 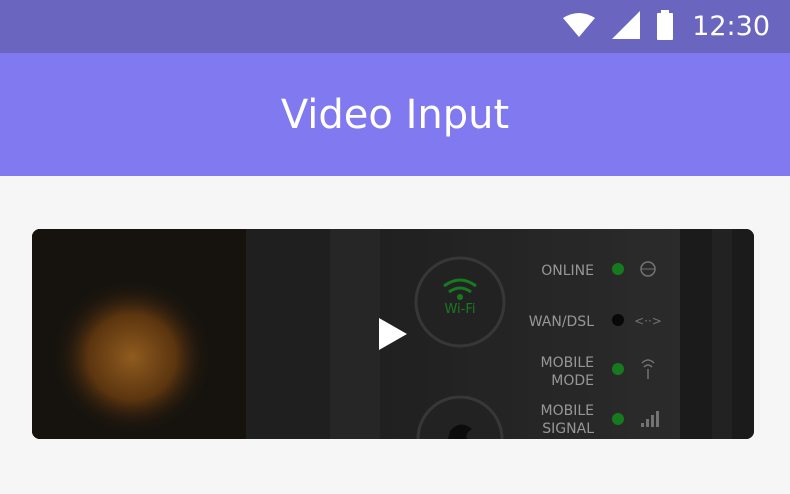 What do you see at coordinates (579, 27) in the screenshot?
I see `wifi-icon` at bounding box center [579, 27].